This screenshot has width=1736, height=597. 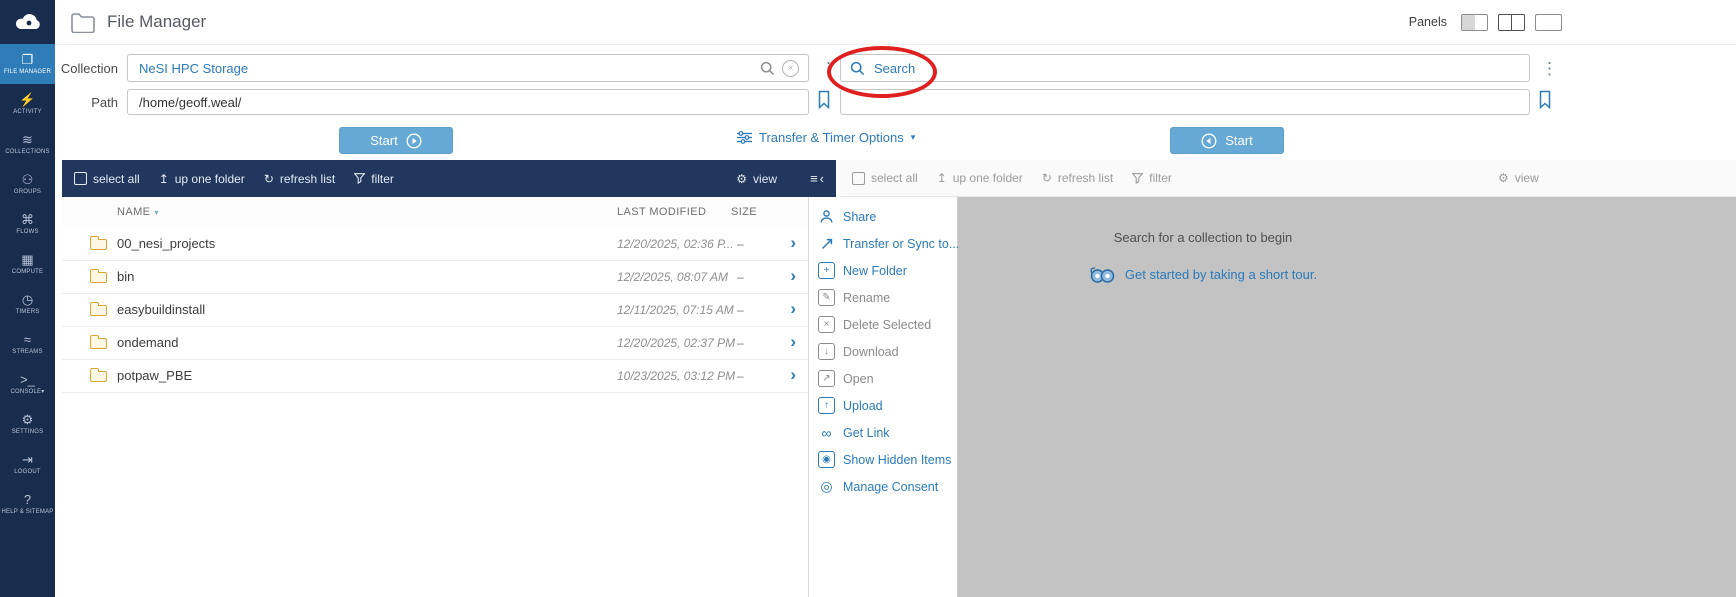 I want to click on action-upload: ↑ Upload, so click(x=883, y=405).